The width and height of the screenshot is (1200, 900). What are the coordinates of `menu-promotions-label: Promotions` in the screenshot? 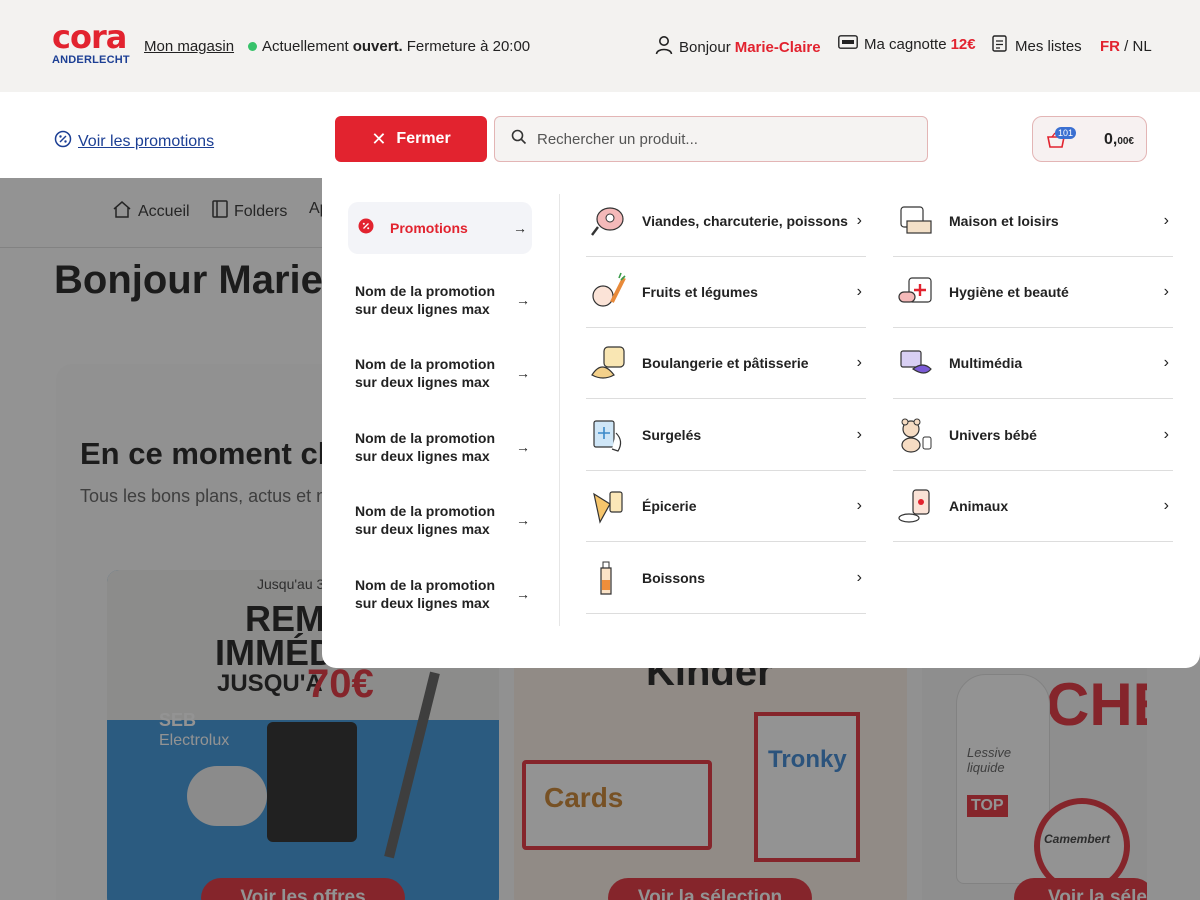 It's located at (429, 228).